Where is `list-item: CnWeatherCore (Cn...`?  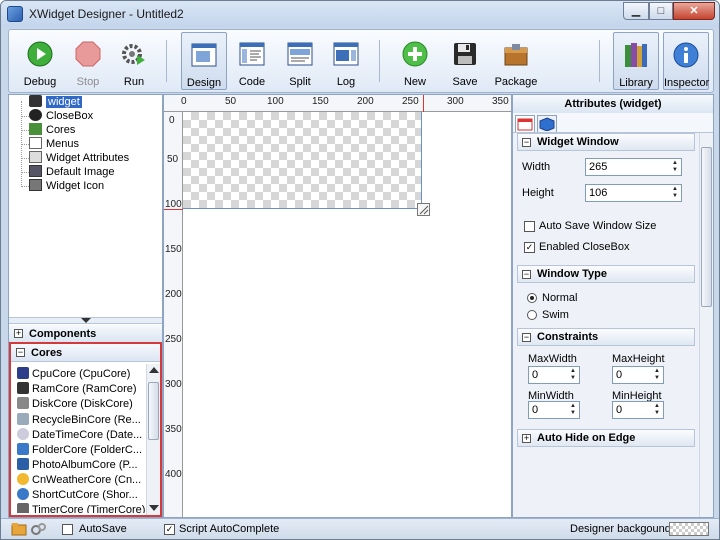
list-item: CnWeatherCore (Cn... is located at coordinates (81, 480).